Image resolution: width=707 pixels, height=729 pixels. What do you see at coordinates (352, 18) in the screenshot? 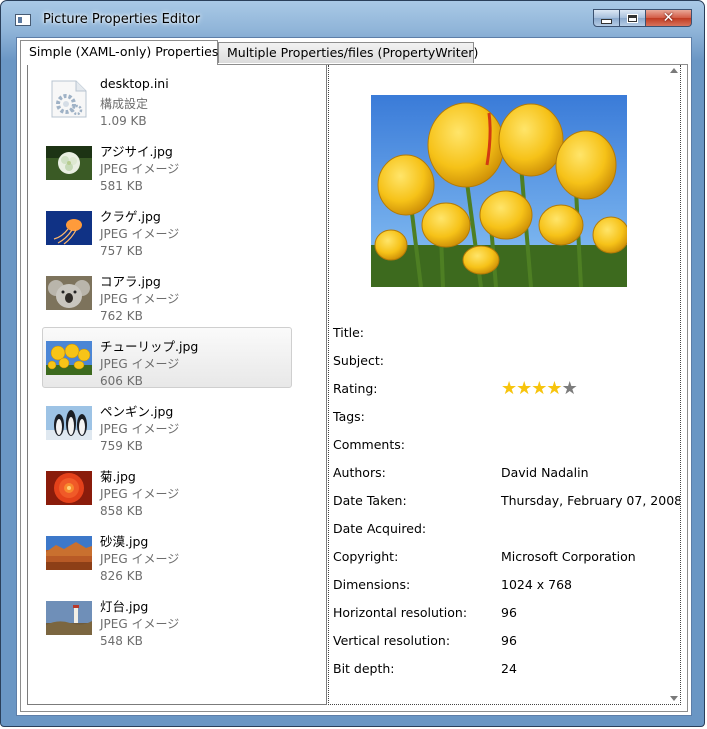
I see `title-bar: Picture Properties Editor ✕` at bounding box center [352, 18].